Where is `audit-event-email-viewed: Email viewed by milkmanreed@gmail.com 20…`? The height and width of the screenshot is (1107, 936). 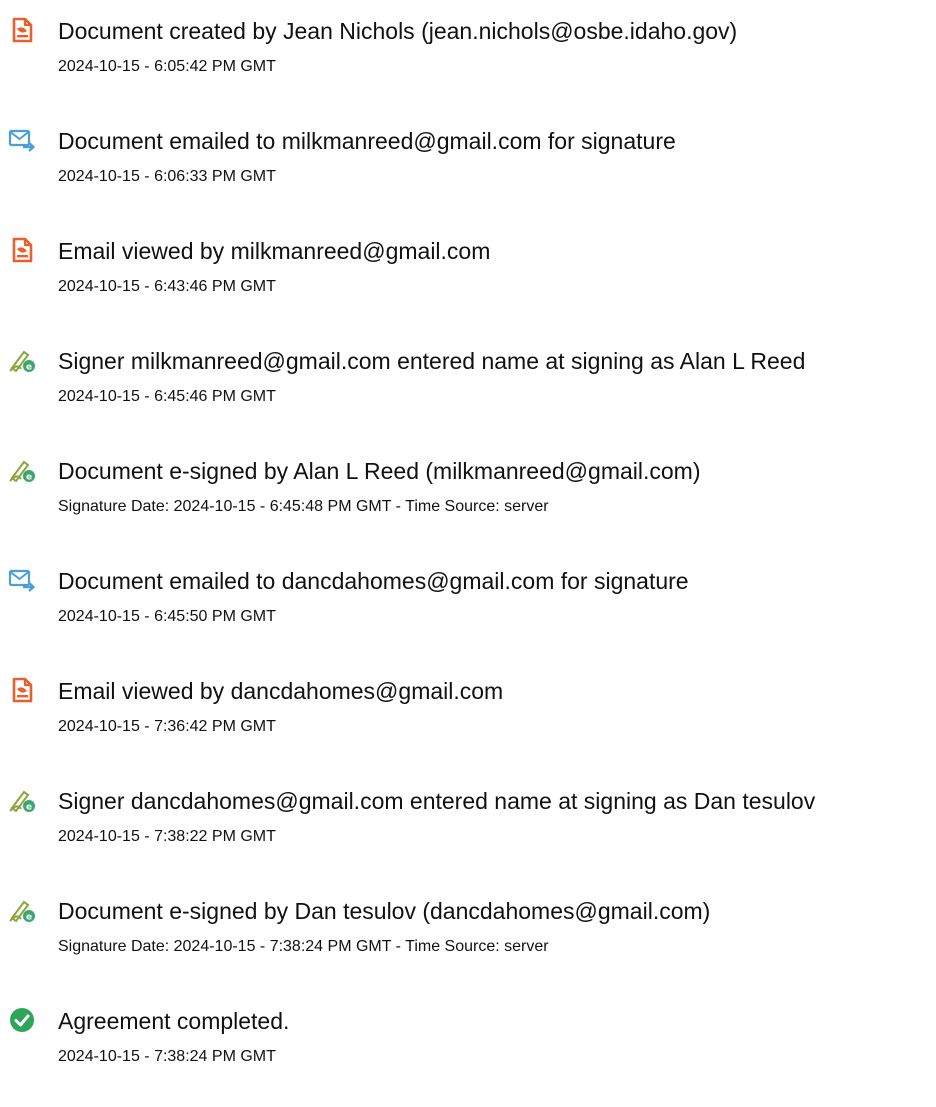
audit-event-email-viewed: Email viewed by milkmanreed@gmail.com 20… is located at coordinates (468, 264).